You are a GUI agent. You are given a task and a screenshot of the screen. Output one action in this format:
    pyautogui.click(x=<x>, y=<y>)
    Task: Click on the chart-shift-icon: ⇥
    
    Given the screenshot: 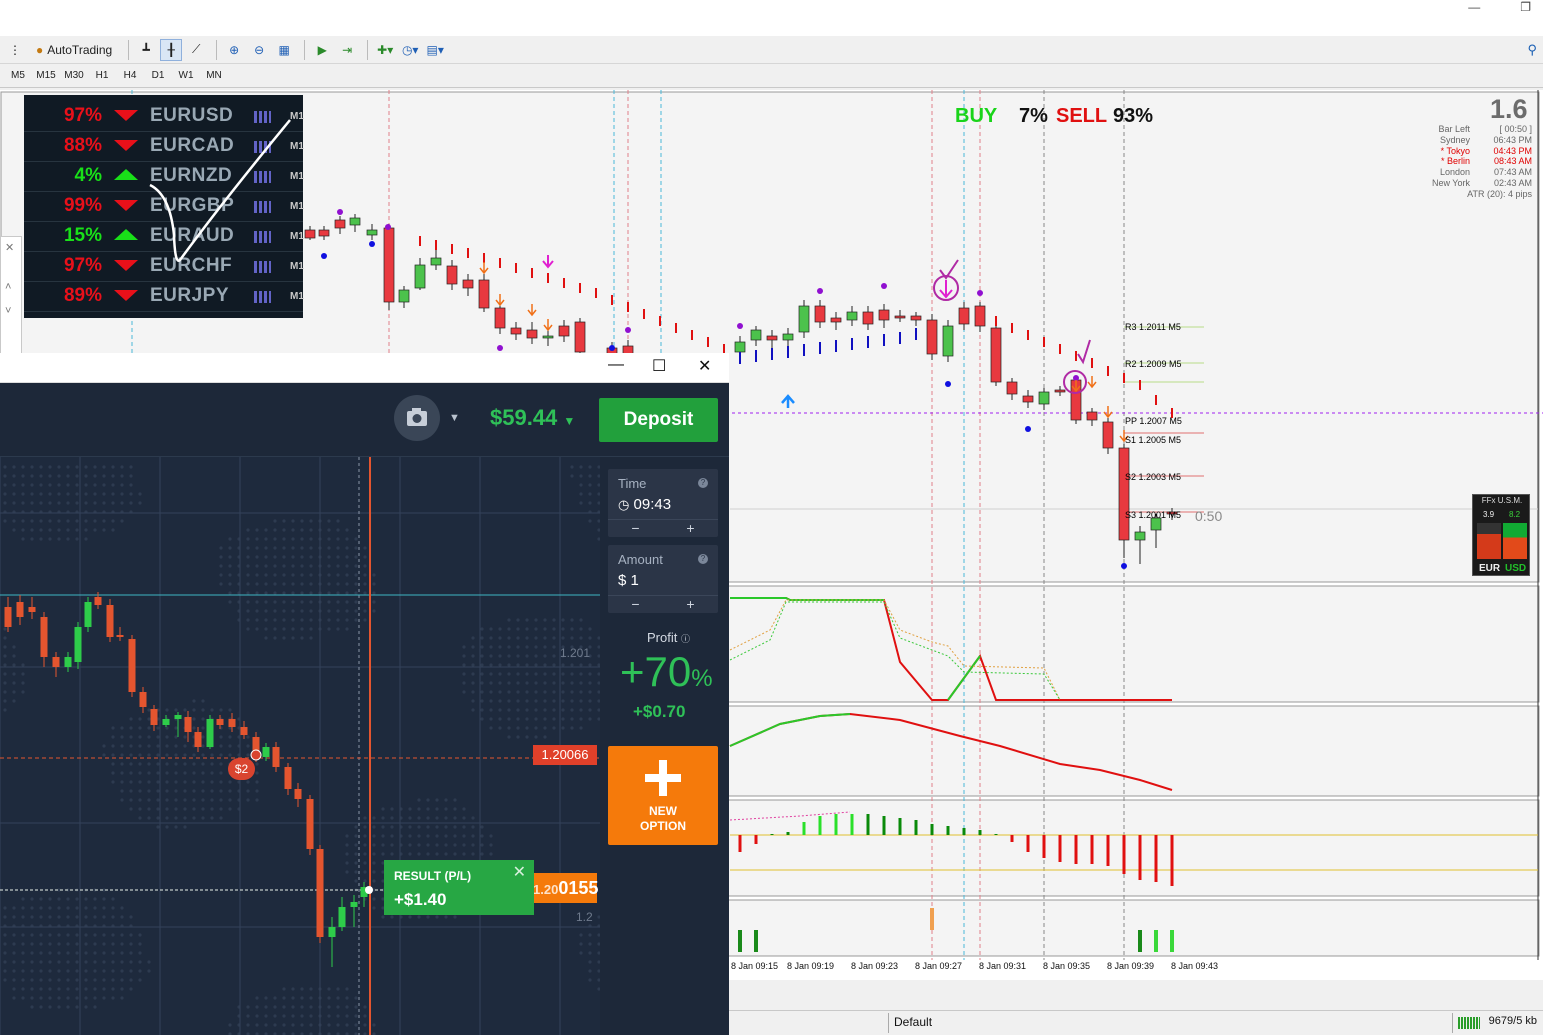 What is the action you would take?
    pyautogui.click(x=347, y=50)
    